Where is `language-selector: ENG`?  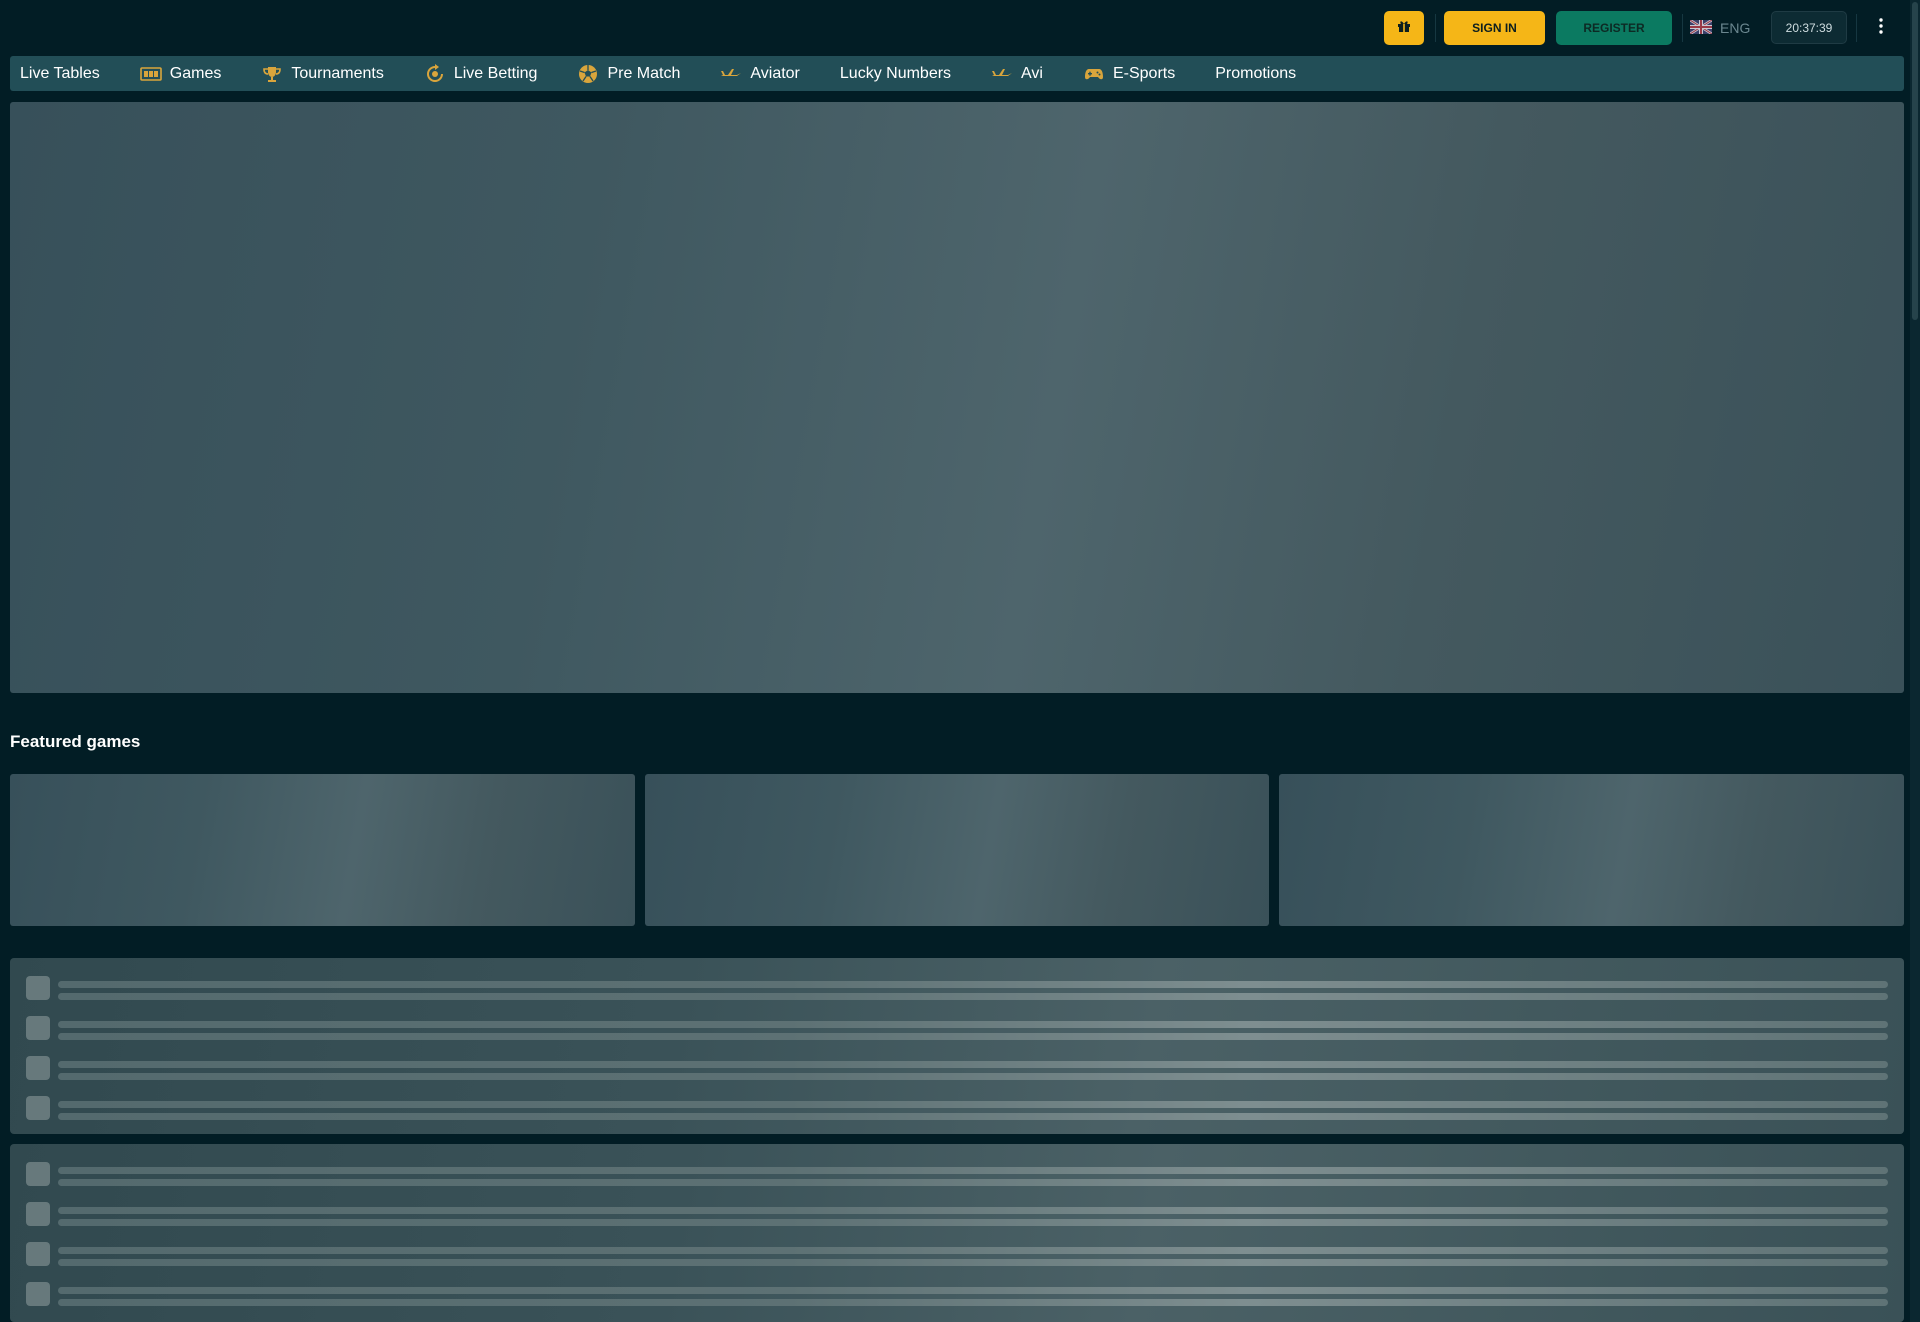 language-selector: ENG is located at coordinates (1724, 28).